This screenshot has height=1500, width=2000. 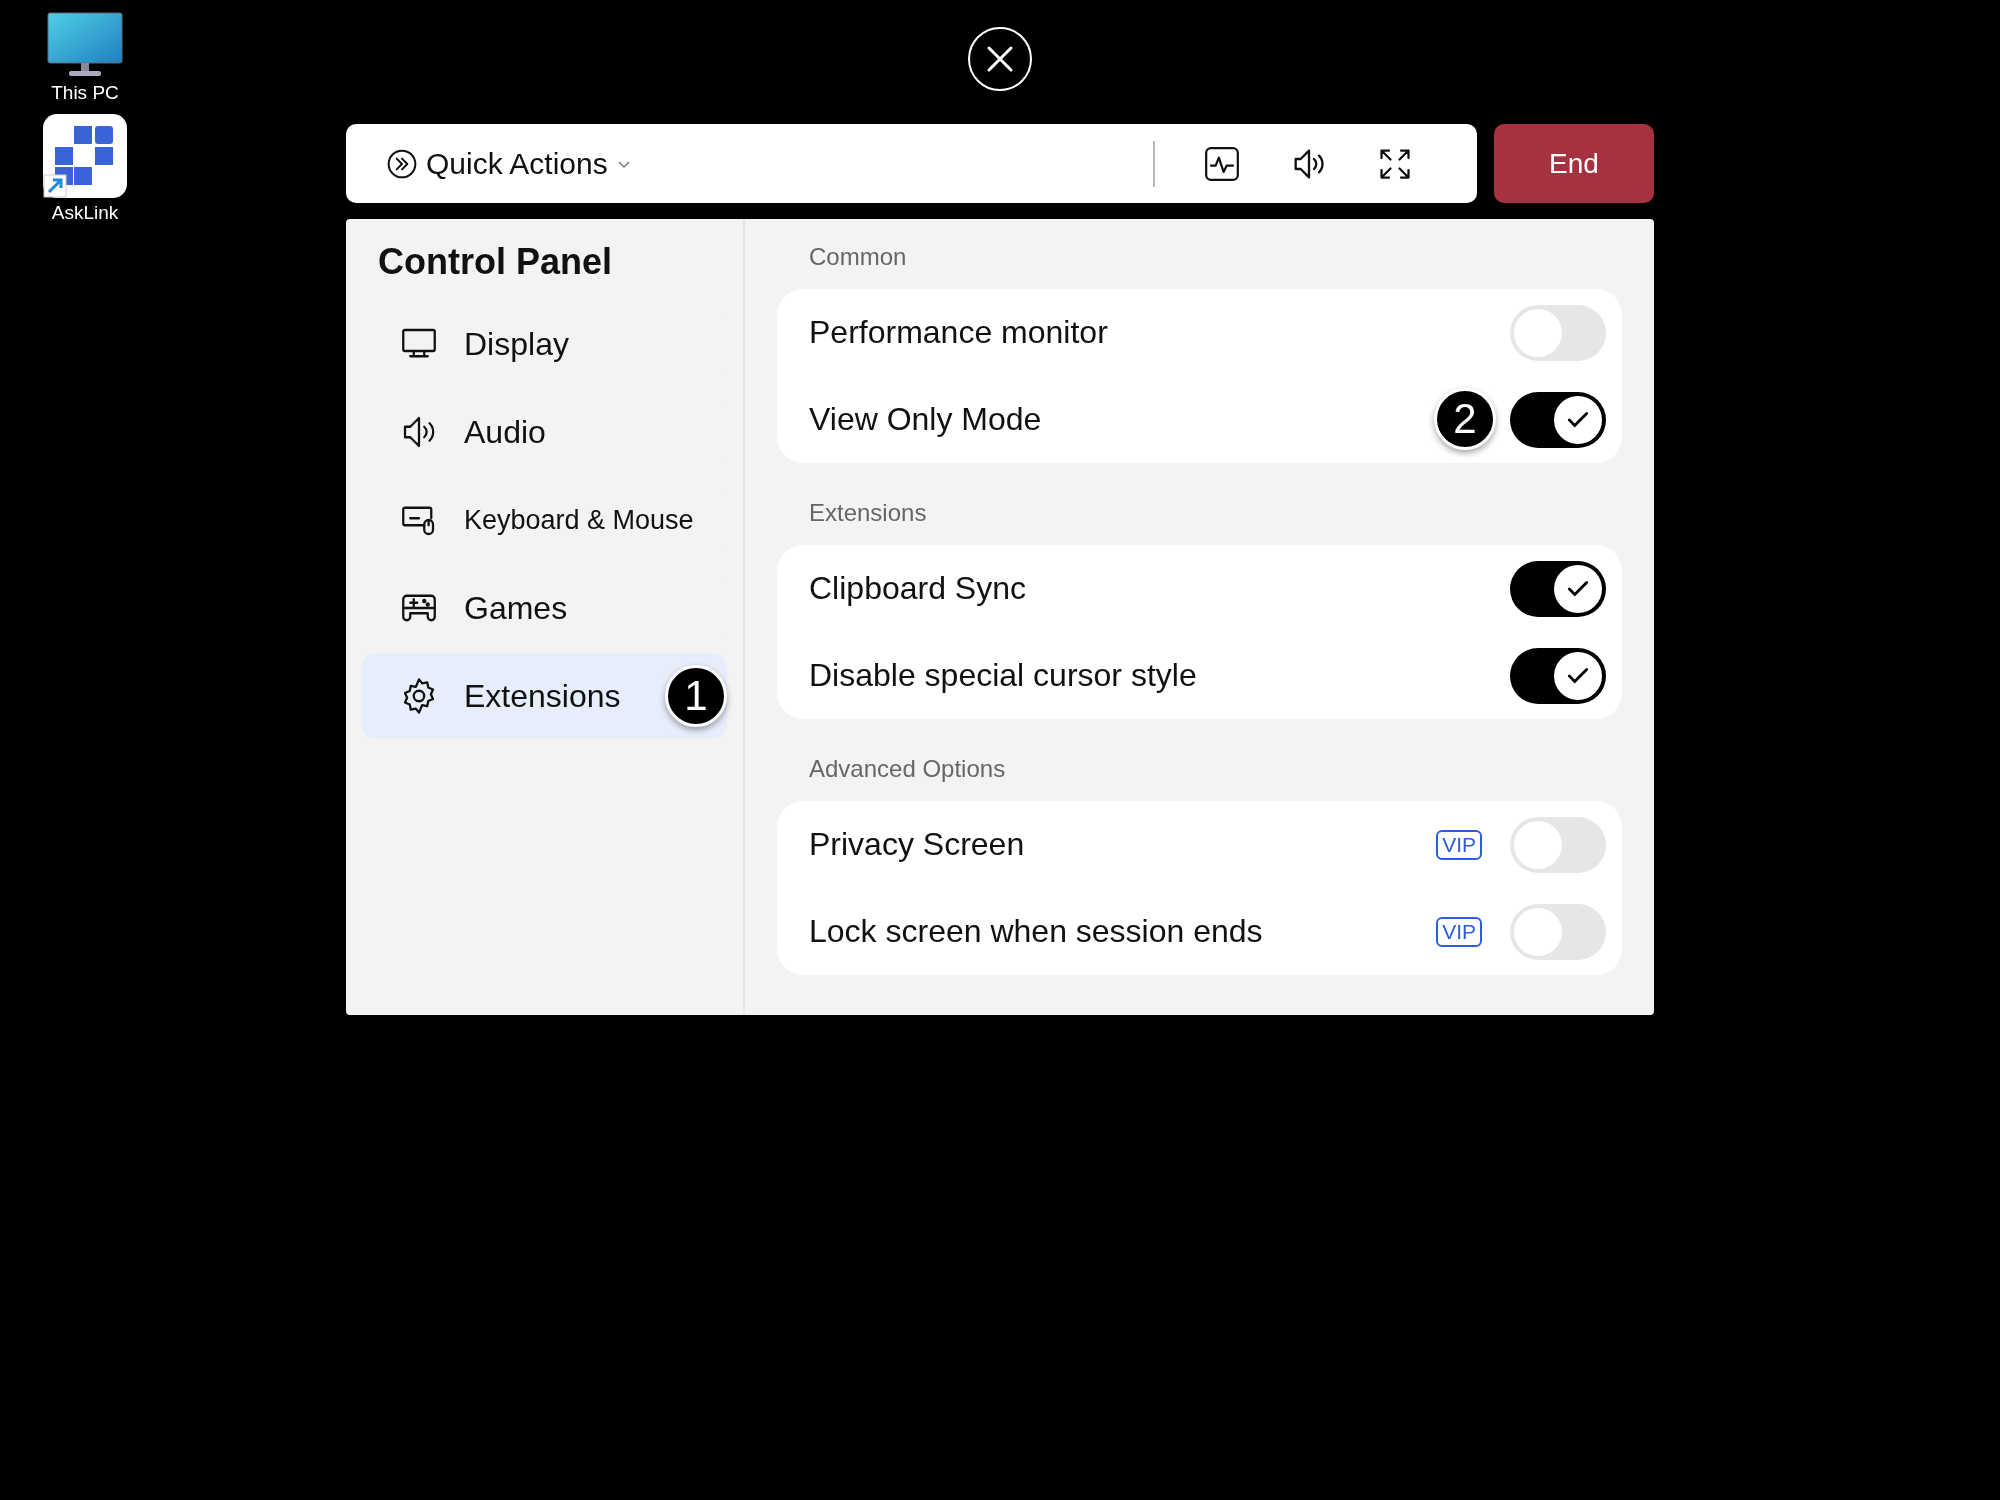 What do you see at coordinates (958, 332) in the screenshot?
I see `setting-label: Performance monitor` at bounding box center [958, 332].